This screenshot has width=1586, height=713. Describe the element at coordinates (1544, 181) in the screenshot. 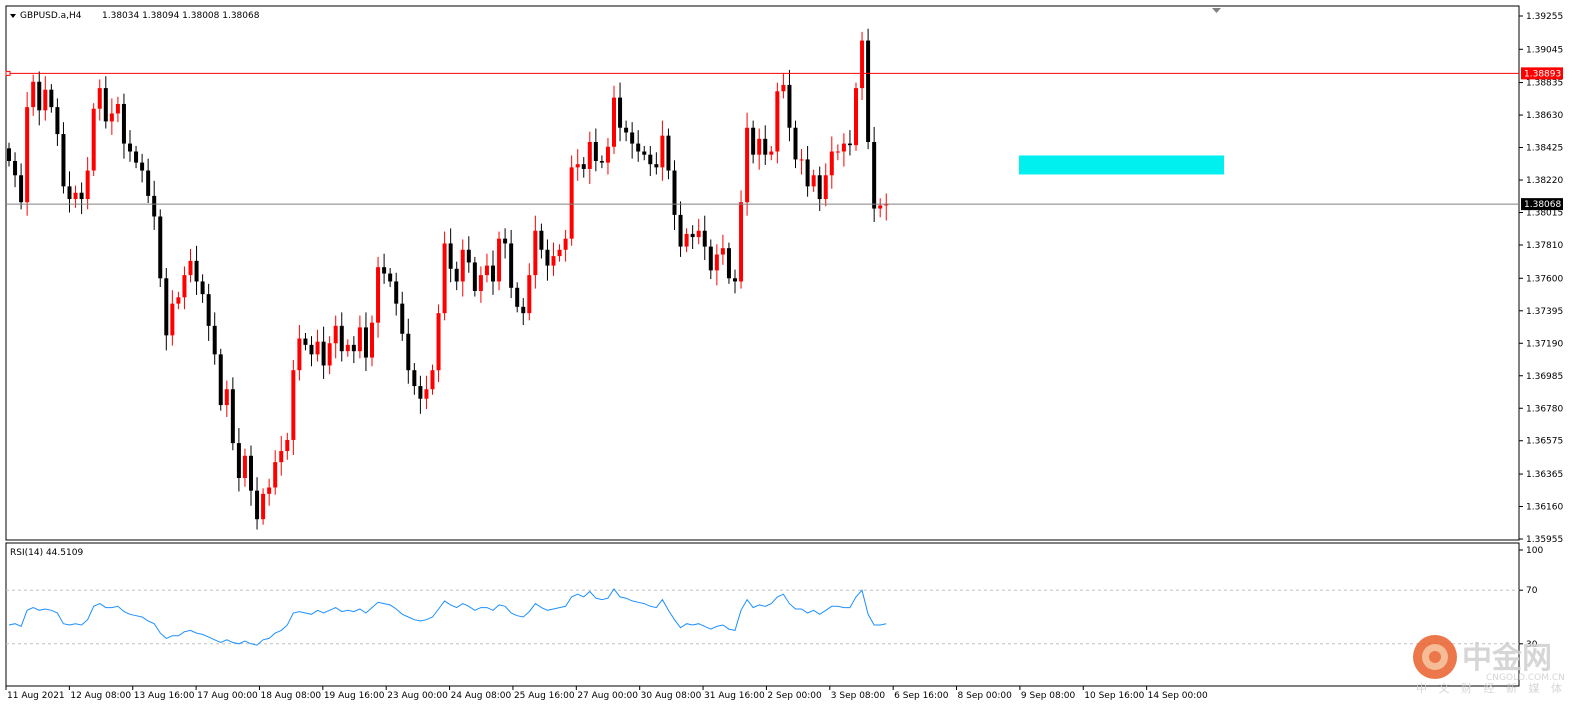

I see `price-tick-label: 1.38220` at that location.